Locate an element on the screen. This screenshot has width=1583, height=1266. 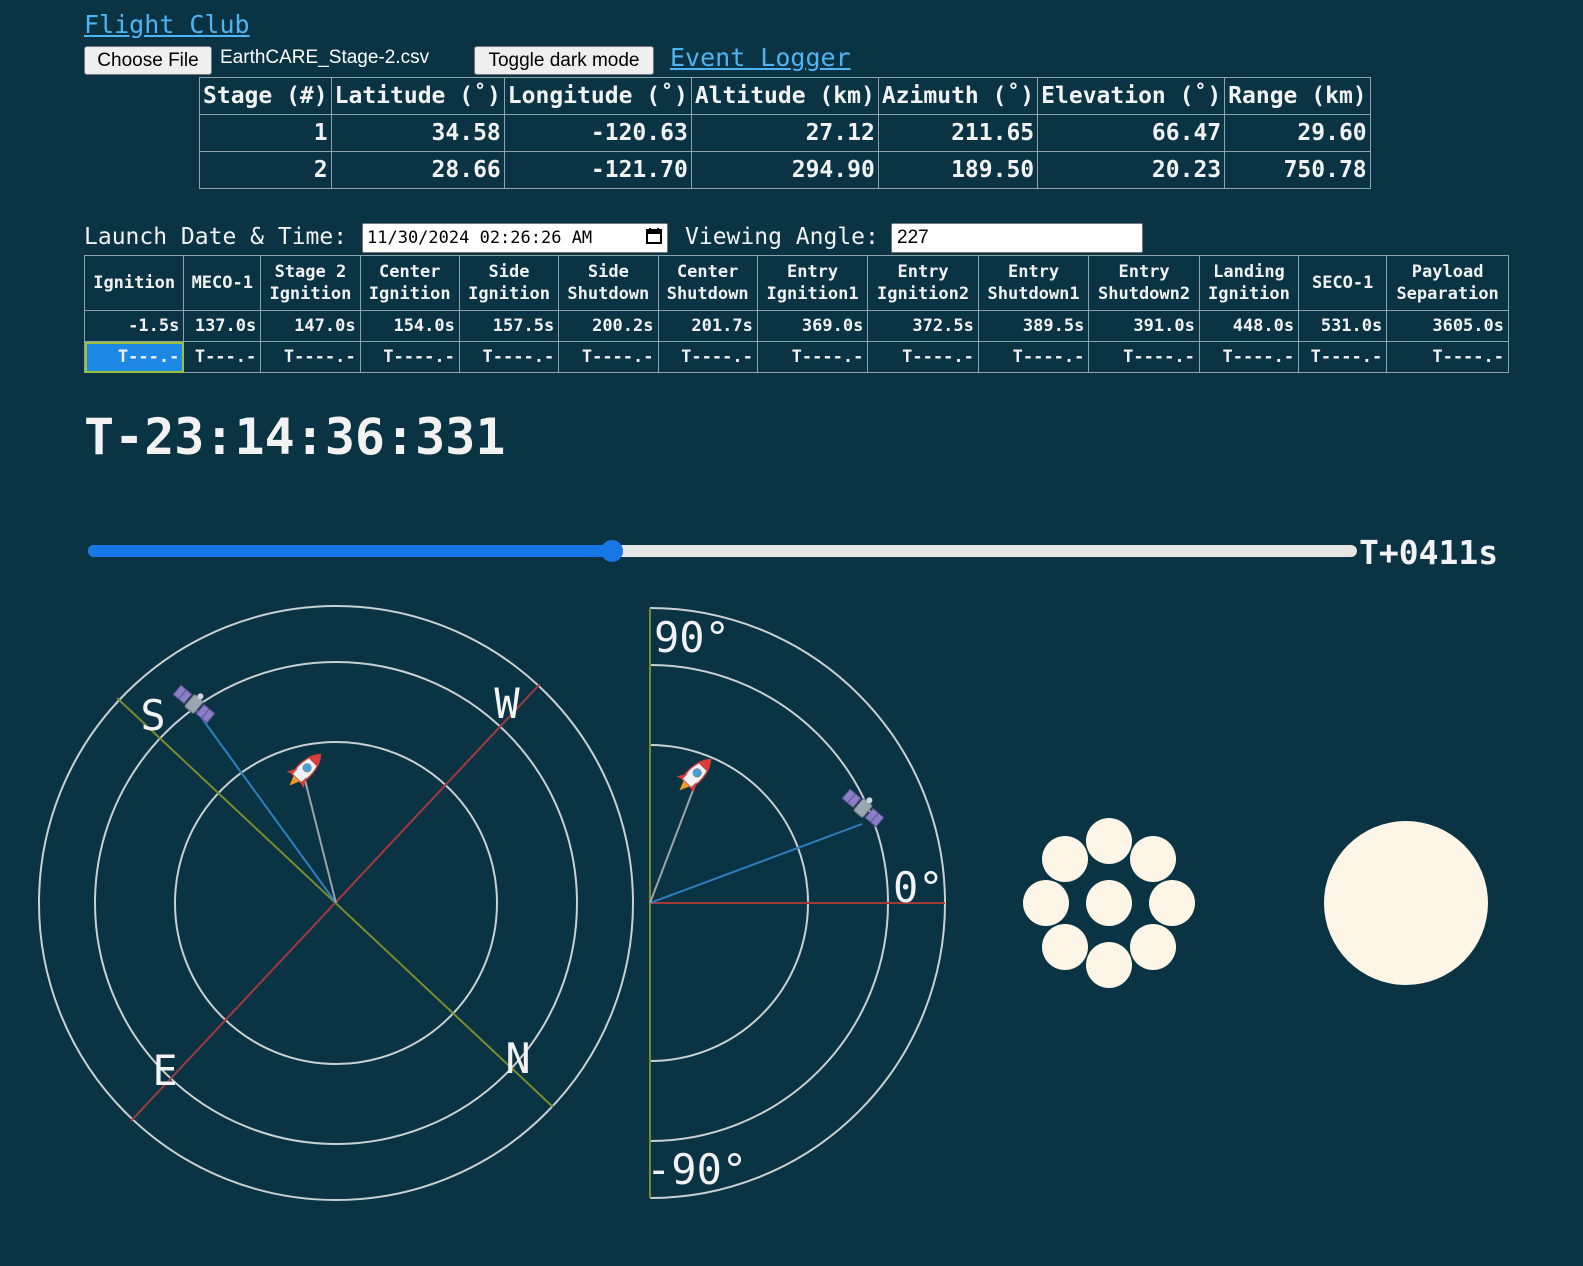
event-header: Entry Ignition1 is located at coordinates (812, 283).